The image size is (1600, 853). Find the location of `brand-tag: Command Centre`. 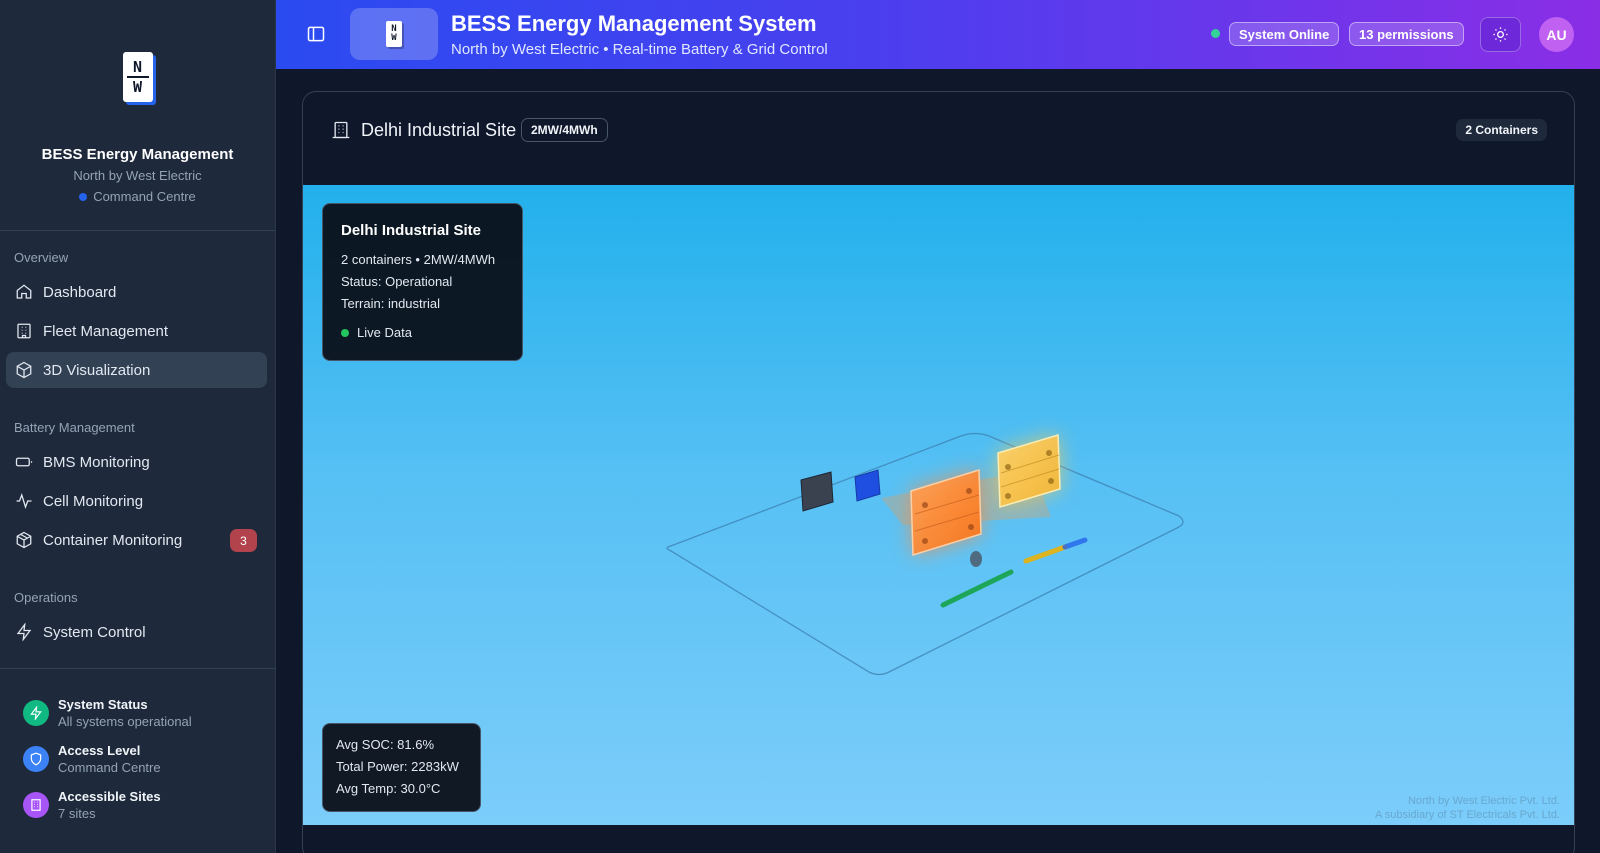

brand-tag: Command Centre is located at coordinates (137, 196).